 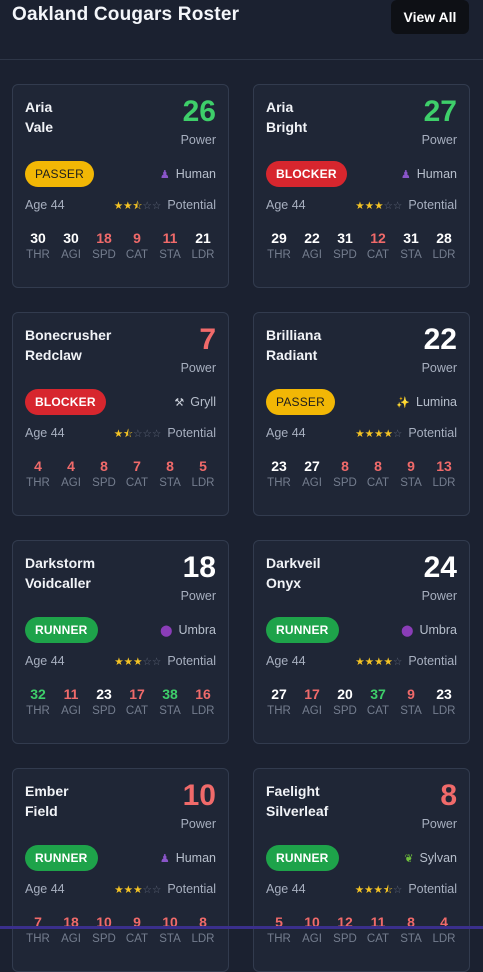 I want to click on stat-cat: 12 CAT, so click(x=378, y=246).